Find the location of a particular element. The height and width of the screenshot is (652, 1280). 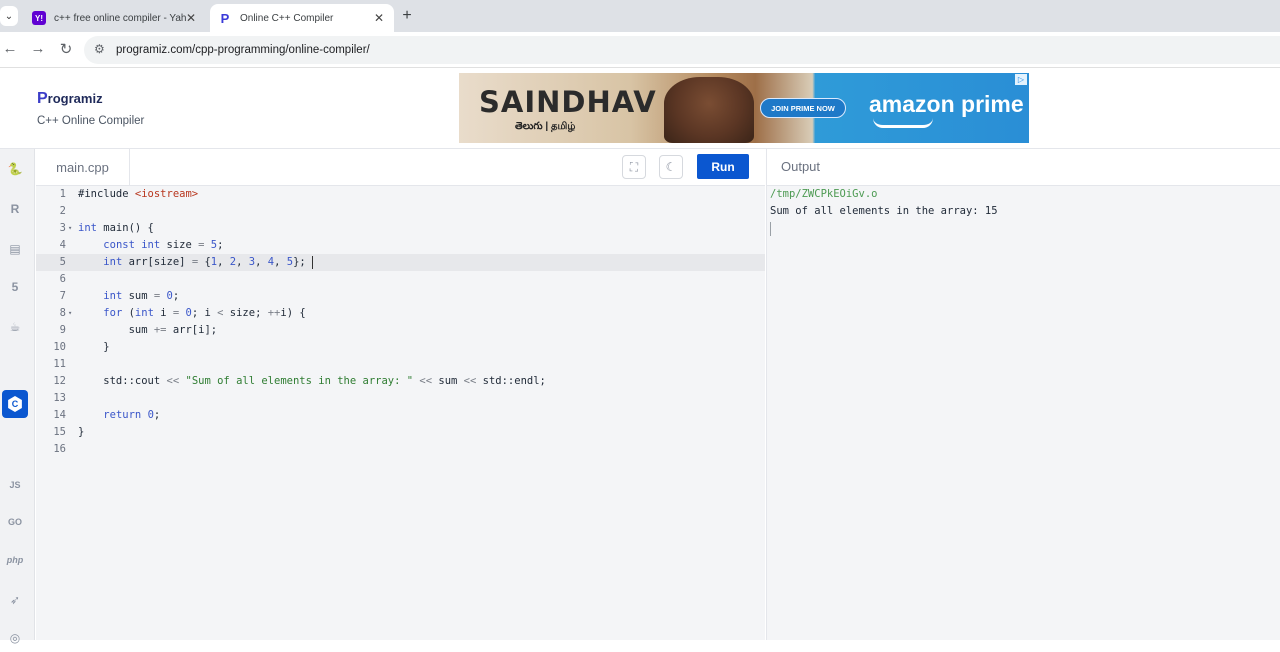

go-icon: GO is located at coordinates (15, 522).